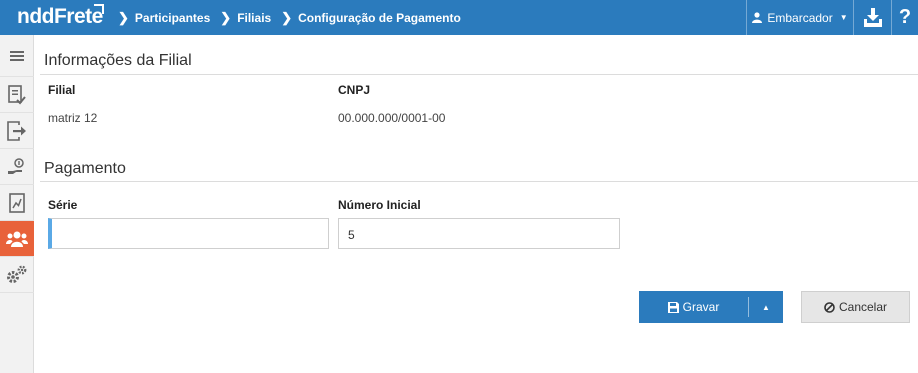  I want to click on help-button: ?, so click(905, 17).